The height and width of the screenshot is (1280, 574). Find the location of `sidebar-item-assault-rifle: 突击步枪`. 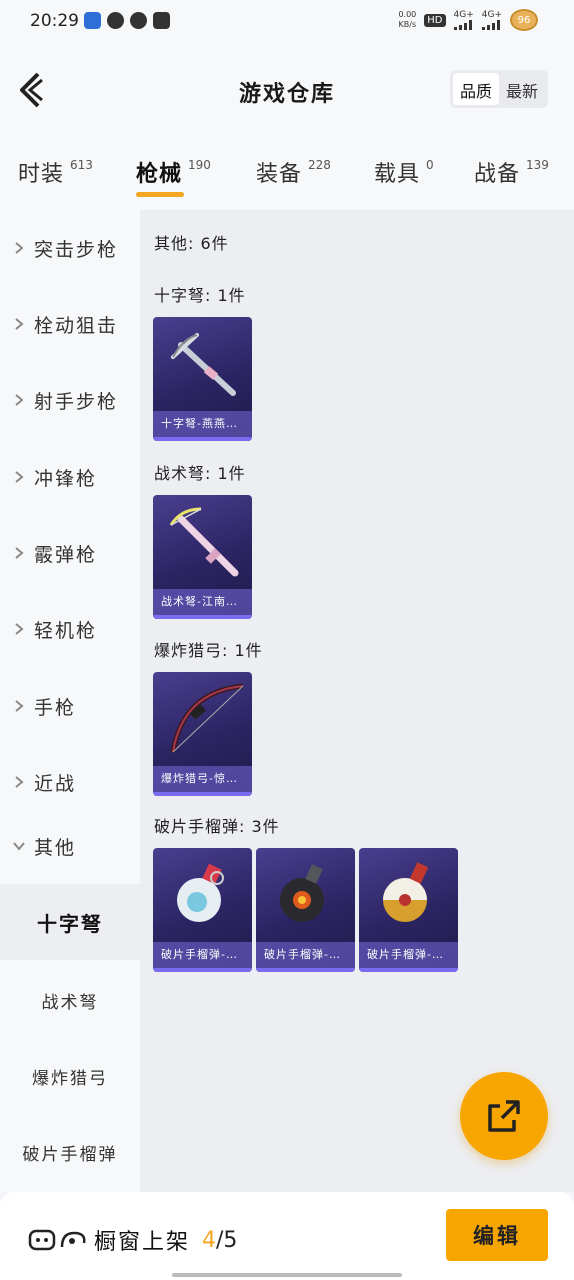

sidebar-item-assault-rifle: 突击步枪 is located at coordinates (70, 248).